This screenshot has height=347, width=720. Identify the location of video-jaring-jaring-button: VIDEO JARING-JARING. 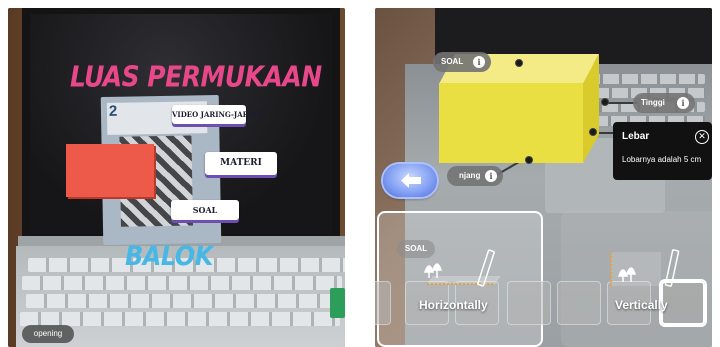
(218, 114).